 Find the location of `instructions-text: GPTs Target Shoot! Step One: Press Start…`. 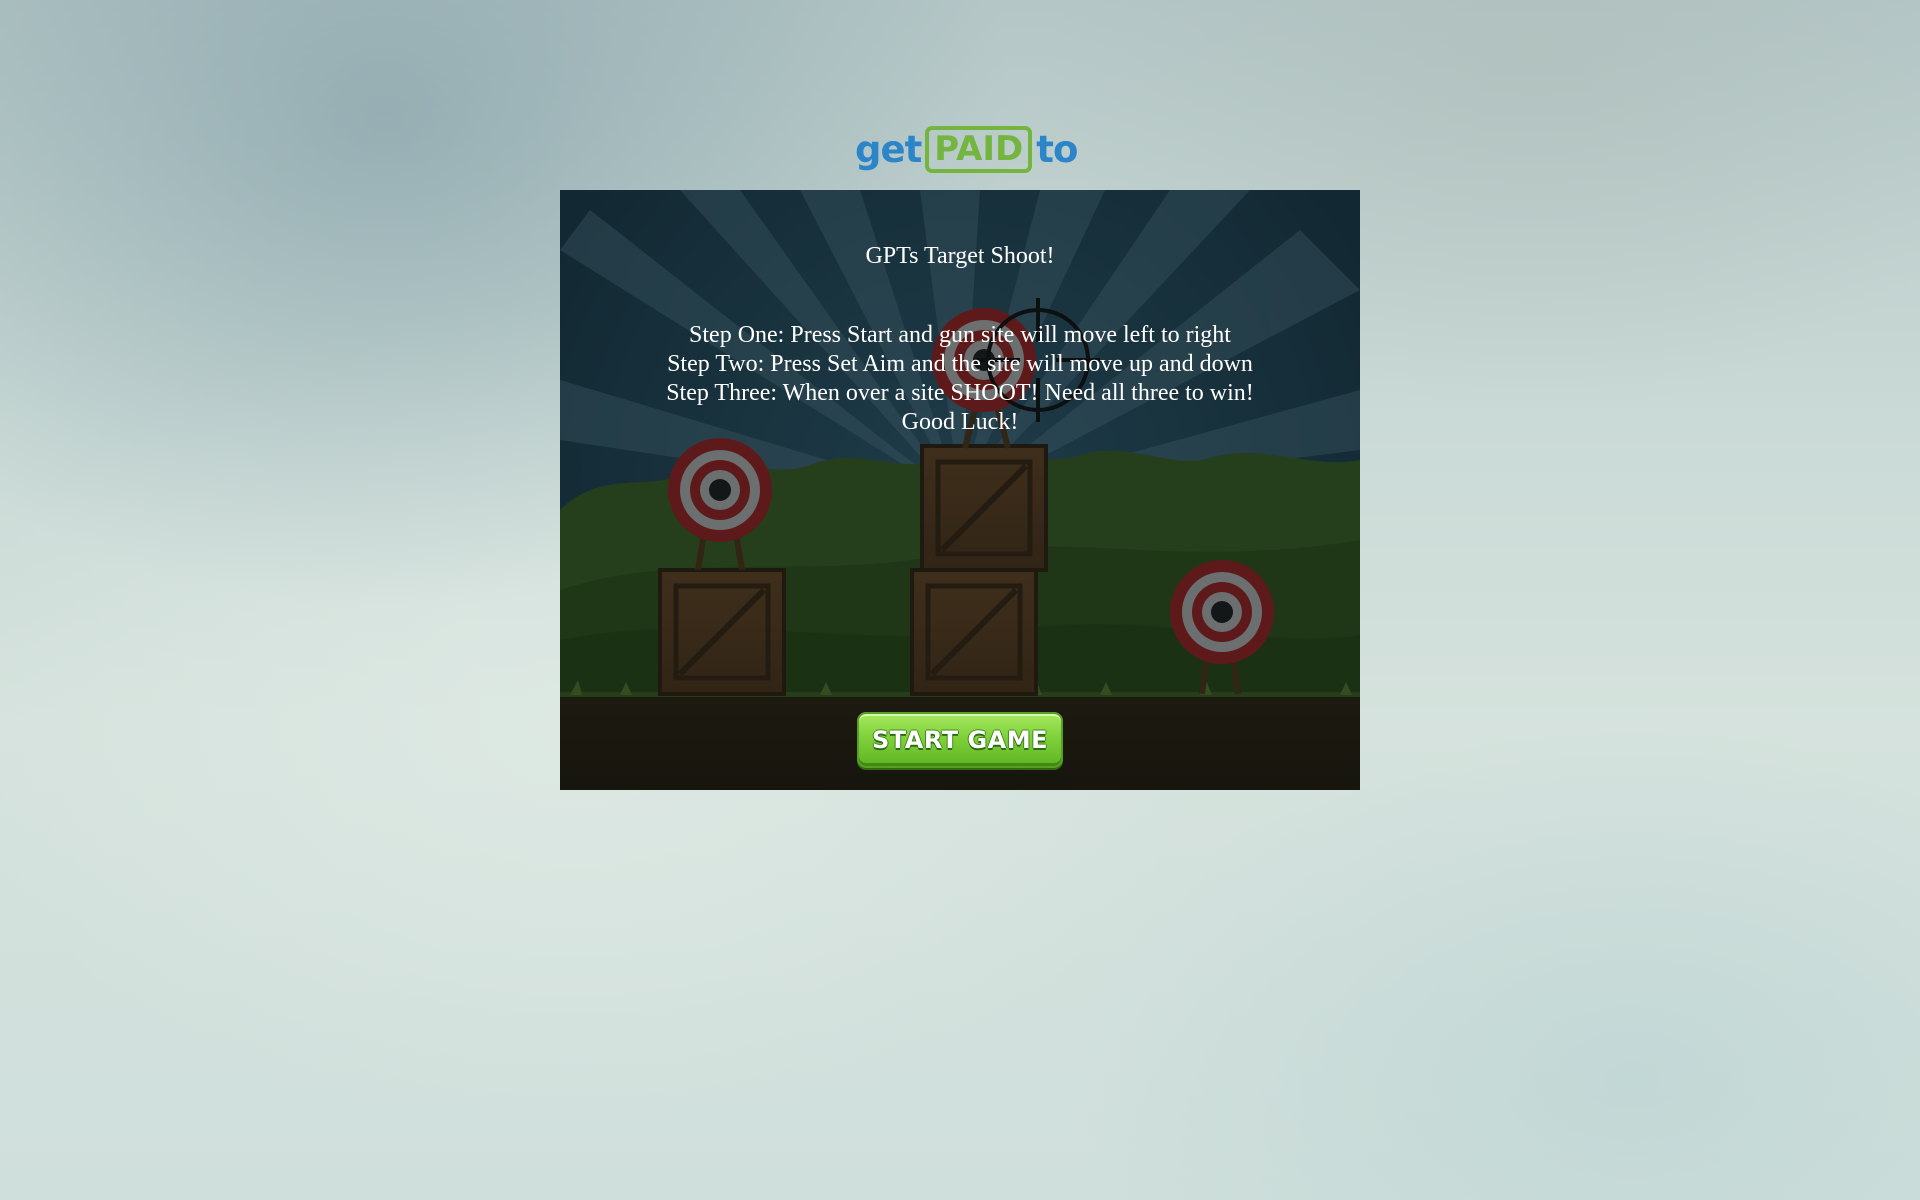

instructions-text: GPTs Target Shoot! Step One: Press Start… is located at coordinates (960, 339).